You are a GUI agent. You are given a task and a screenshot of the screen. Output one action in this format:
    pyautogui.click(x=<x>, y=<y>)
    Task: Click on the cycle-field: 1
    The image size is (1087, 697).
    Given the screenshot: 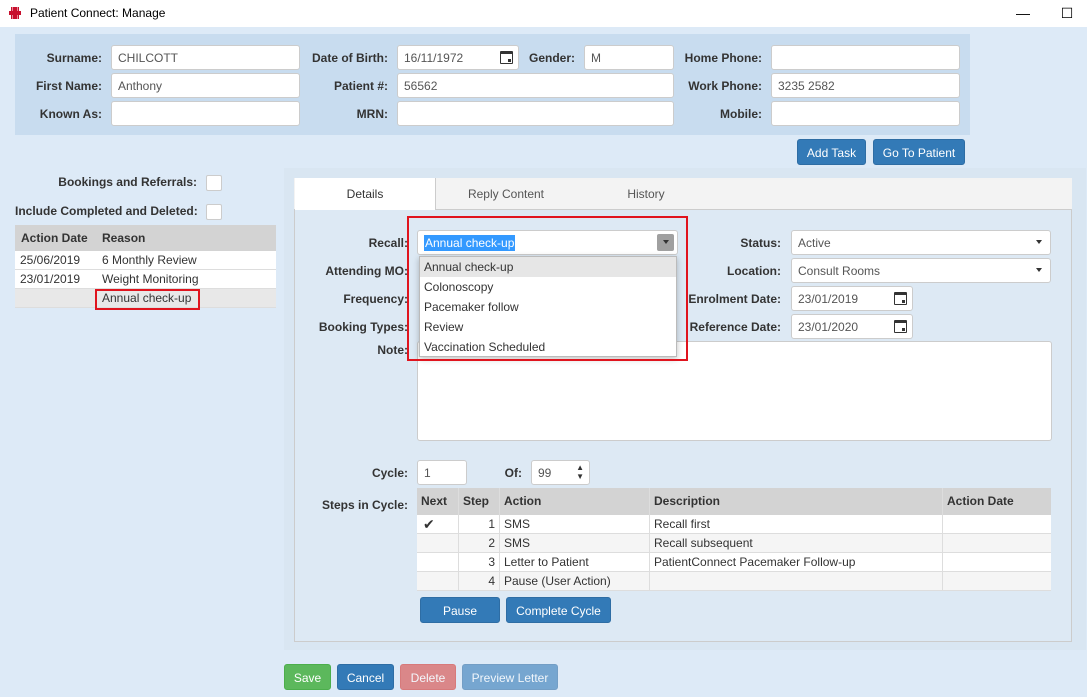 What is the action you would take?
    pyautogui.click(x=442, y=472)
    